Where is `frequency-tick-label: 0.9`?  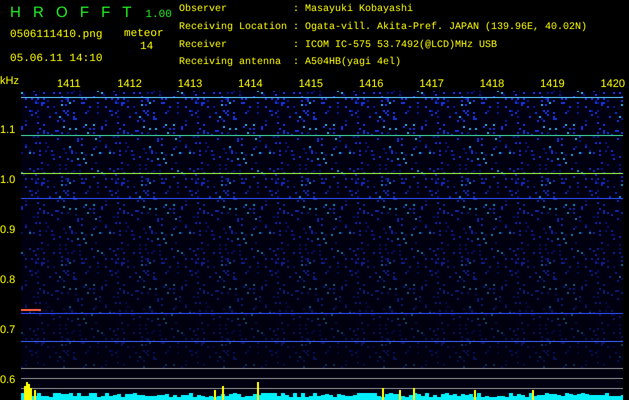
frequency-tick-label: 0.9 is located at coordinates (8, 230).